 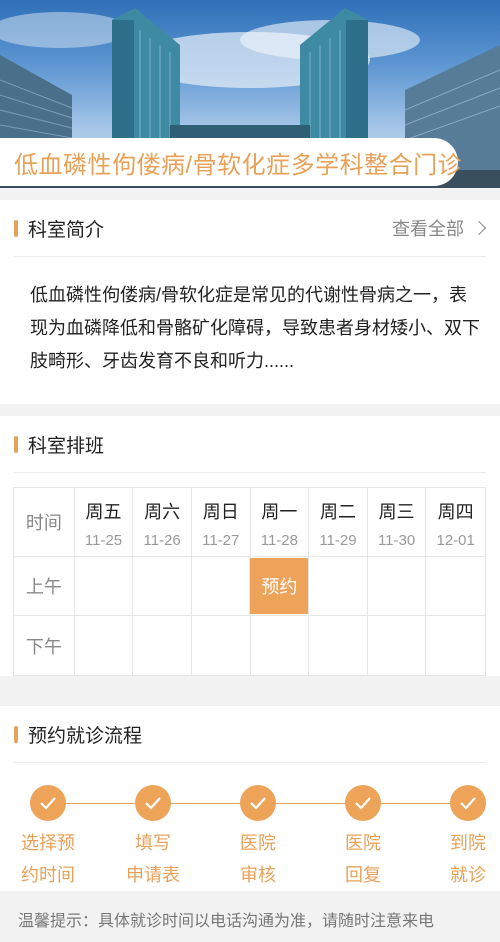 I want to click on book-button: 预约, so click(x=279, y=586).